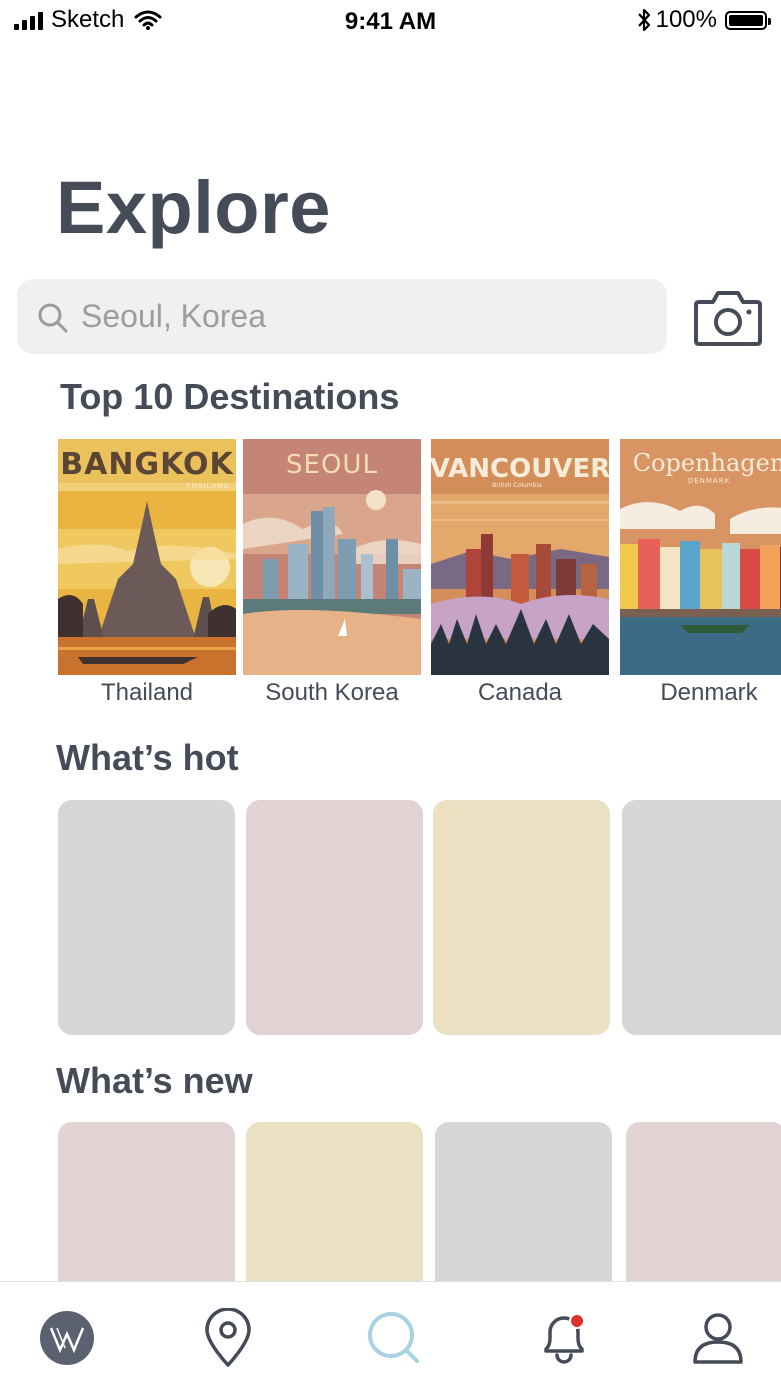  Describe the element at coordinates (147, 557) in the screenshot. I see `poster-bangkok: BANGKOK THAILAND` at that location.